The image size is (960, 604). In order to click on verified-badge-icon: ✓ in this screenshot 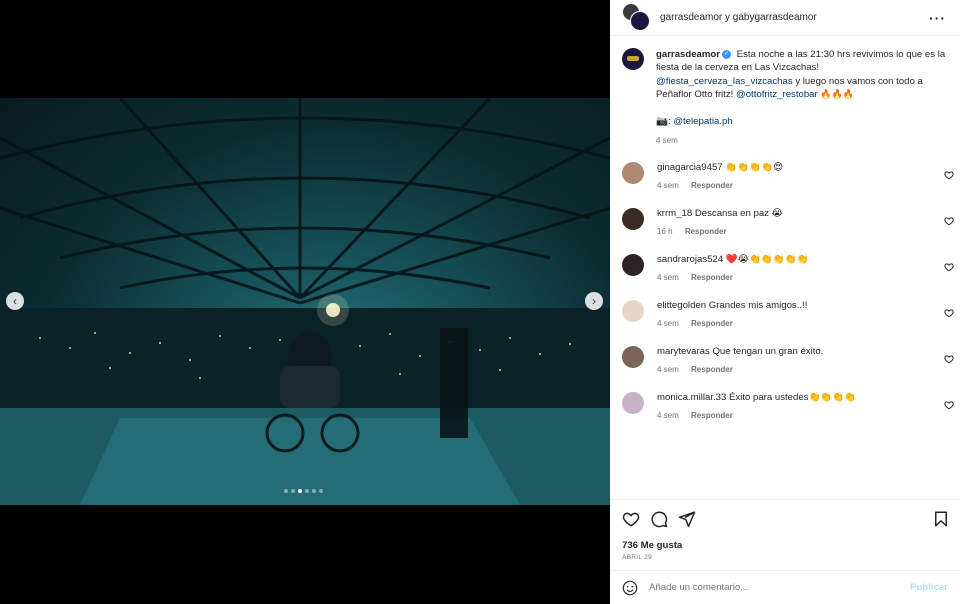, I will do `click(726, 54)`.